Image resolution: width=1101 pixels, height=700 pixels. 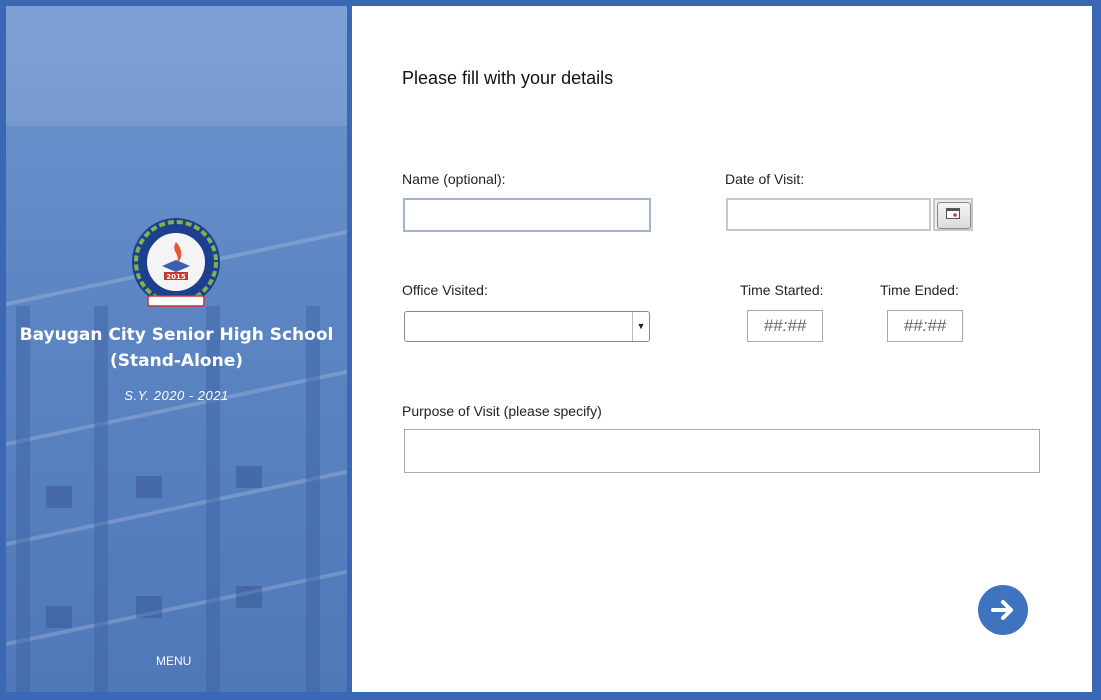 I want to click on calendar-button, so click(x=953, y=214).